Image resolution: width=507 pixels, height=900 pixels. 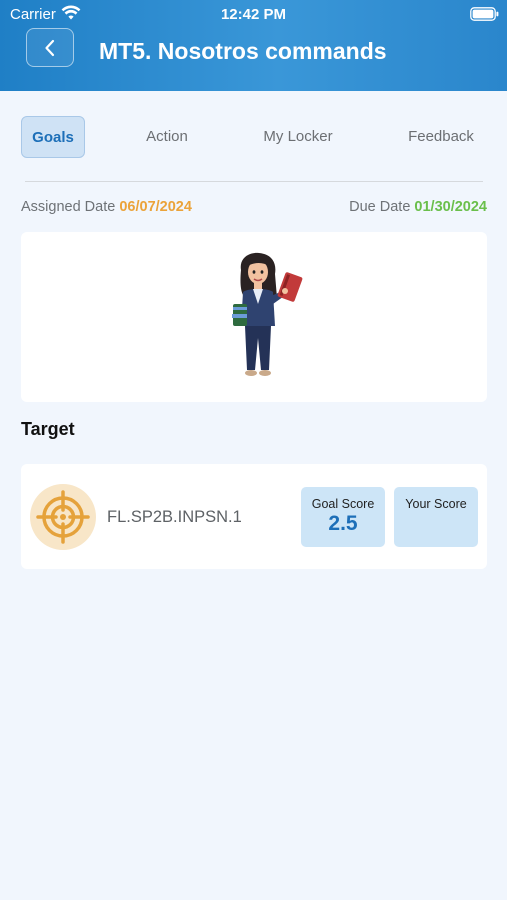 What do you see at coordinates (267, 314) in the screenshot?
I see `teacher-avatar-illustration` at bounding box center [267, 314].